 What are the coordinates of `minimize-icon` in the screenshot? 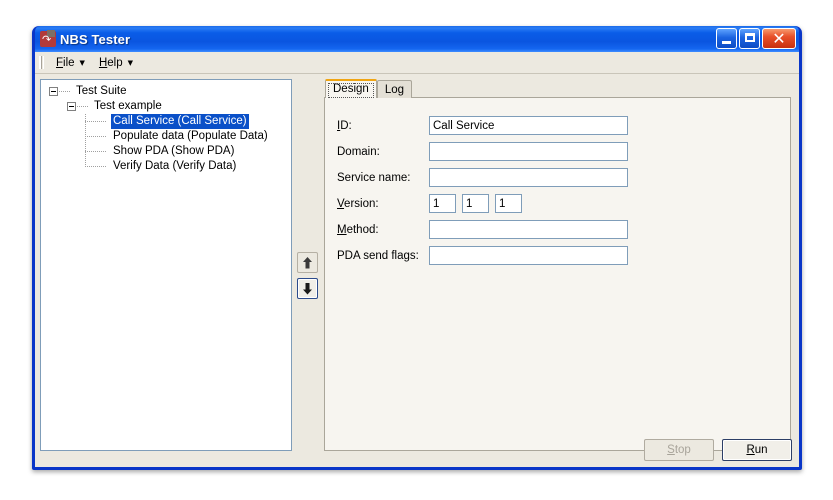 It's located at (726, 38).